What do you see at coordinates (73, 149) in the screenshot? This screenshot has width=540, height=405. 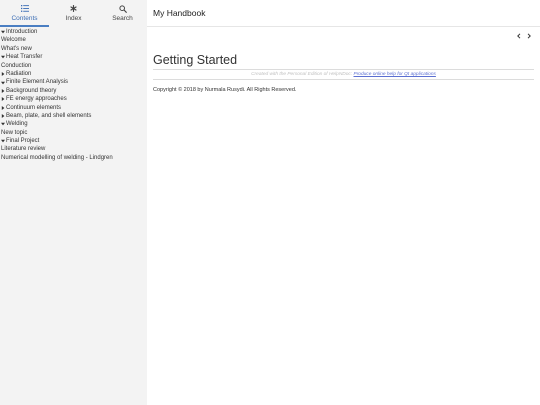 I see `toc-item: Literature review` at bounding box center [73, 149].